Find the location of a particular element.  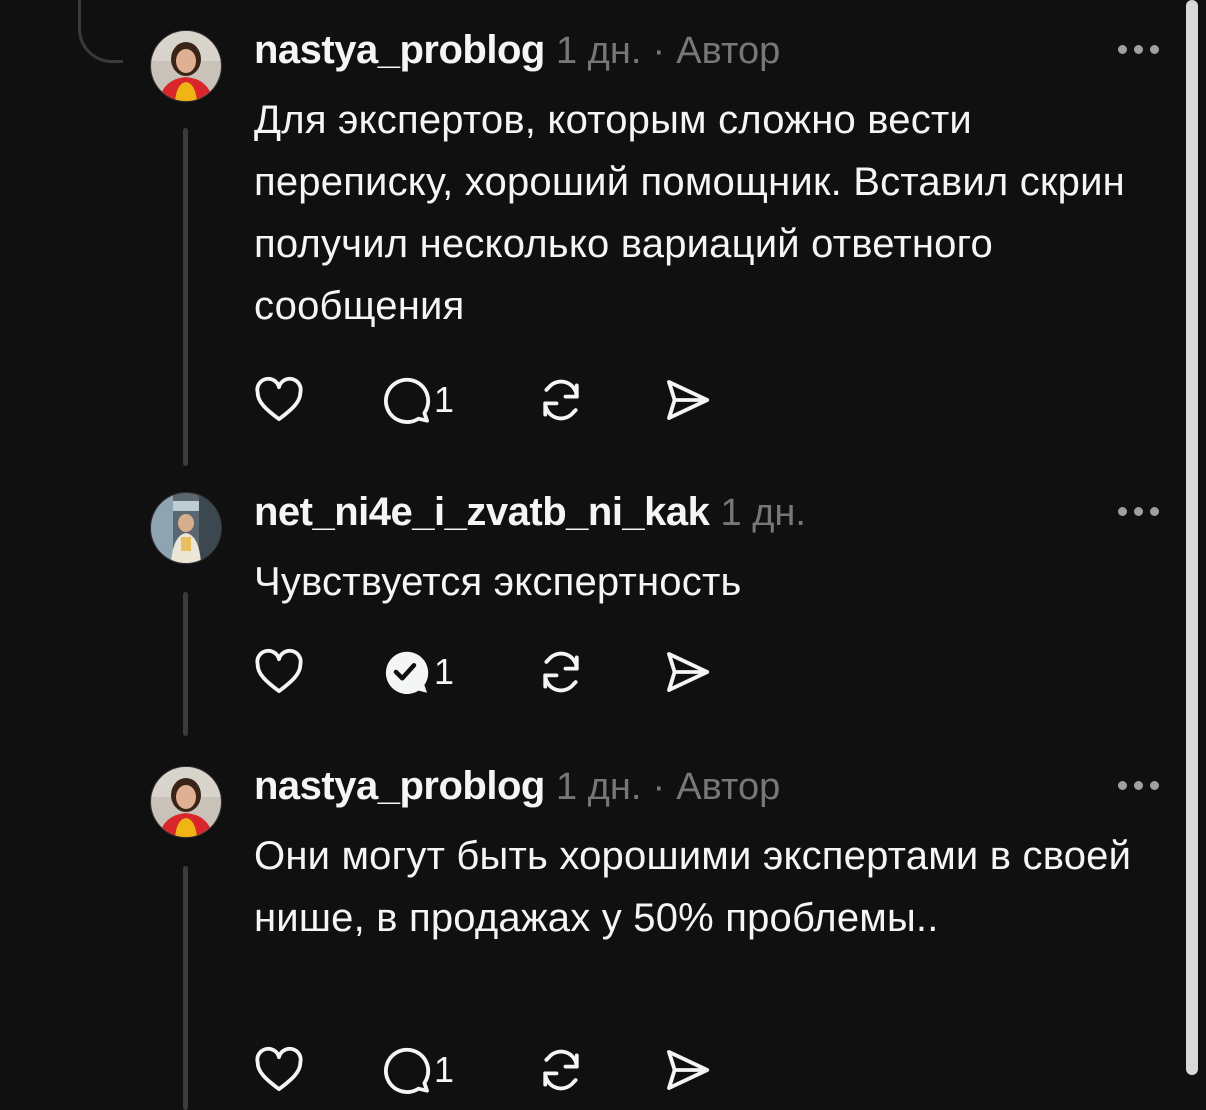

scrollbar is located at coordinates (1192, 537).